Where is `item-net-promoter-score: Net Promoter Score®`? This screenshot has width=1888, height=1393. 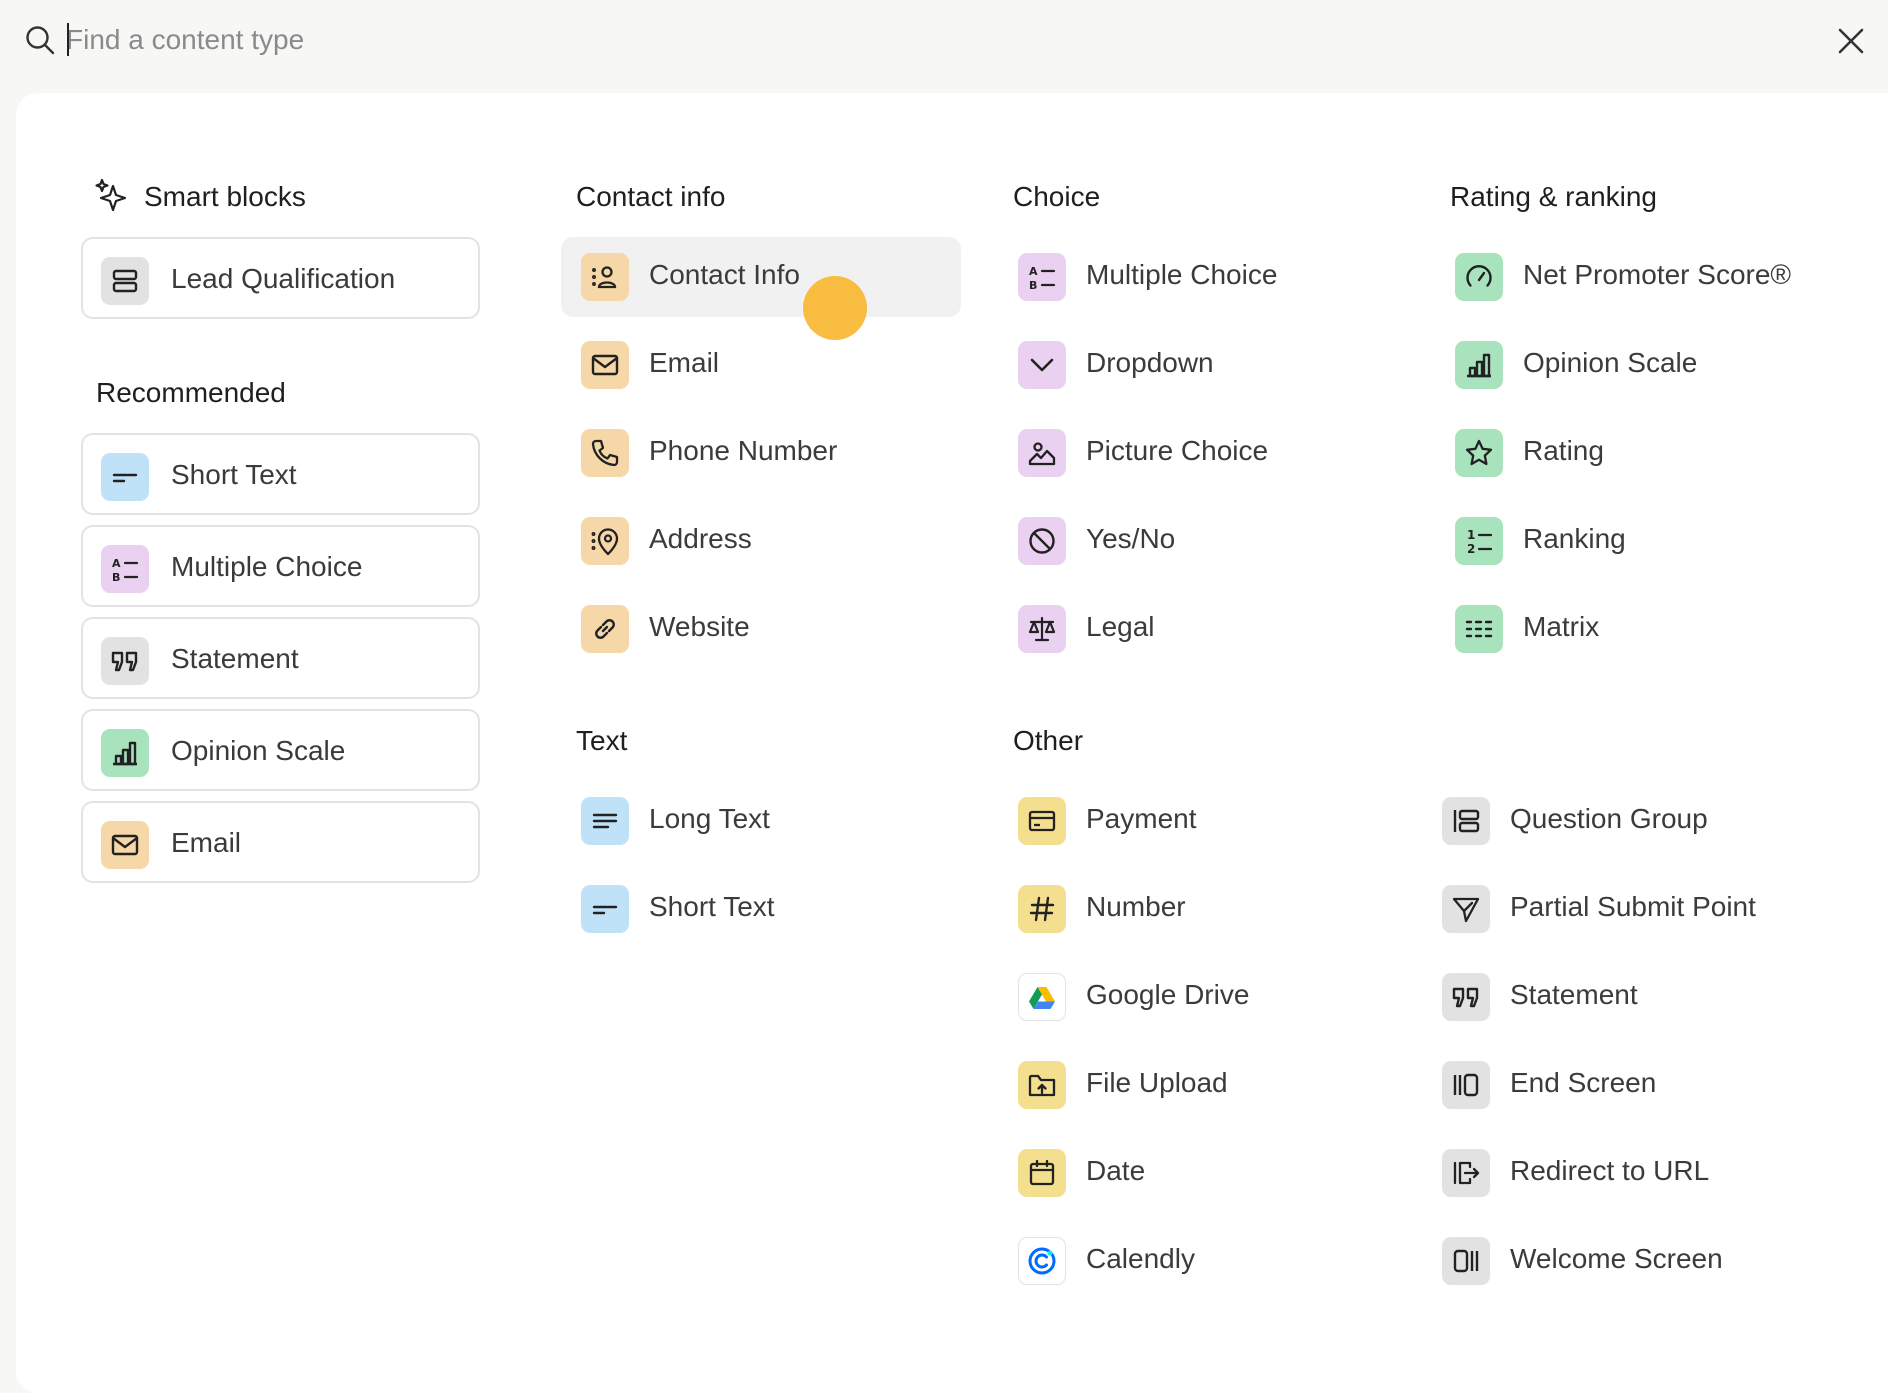
item-net-promoter-score: Net Promoter Score® is located at coordinates (1635, 277).